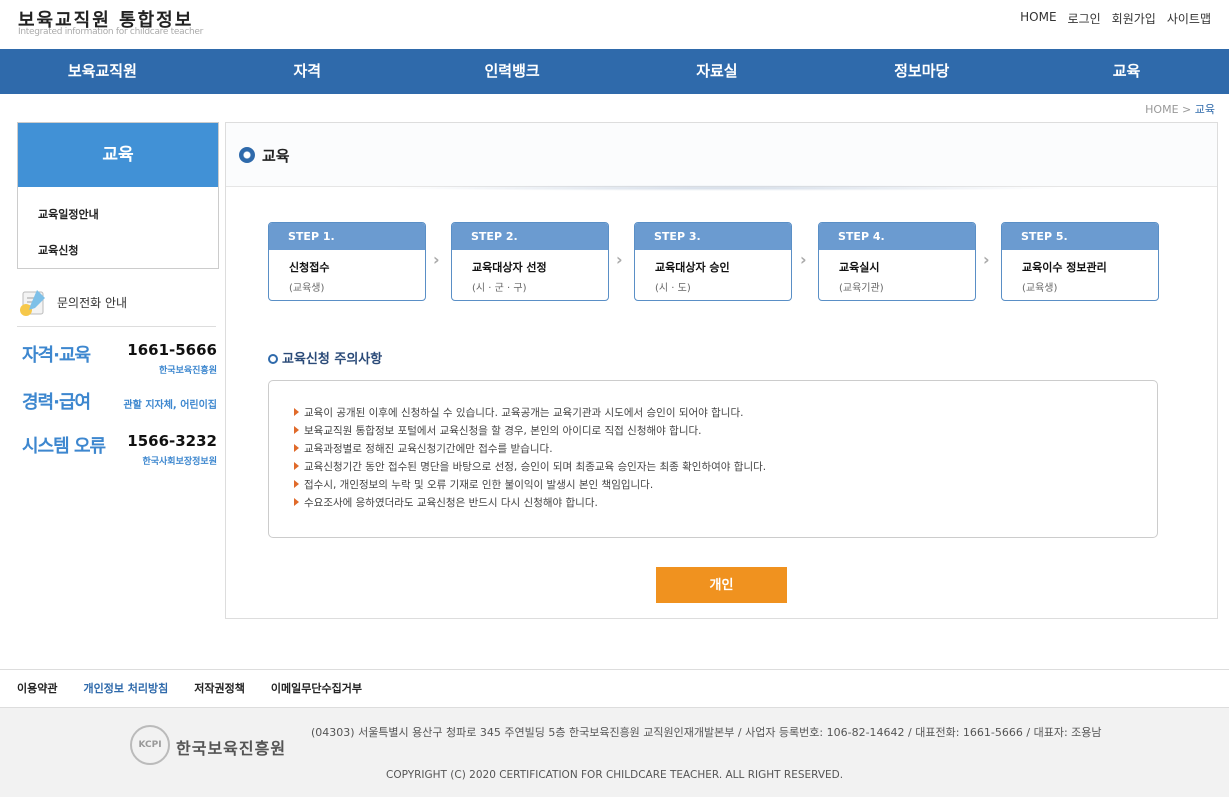  I want to click on notice-text: 수요조사에 응하였더라도 교육신청은 반드시 다시 신청해야 합니다., so click(451, 503).